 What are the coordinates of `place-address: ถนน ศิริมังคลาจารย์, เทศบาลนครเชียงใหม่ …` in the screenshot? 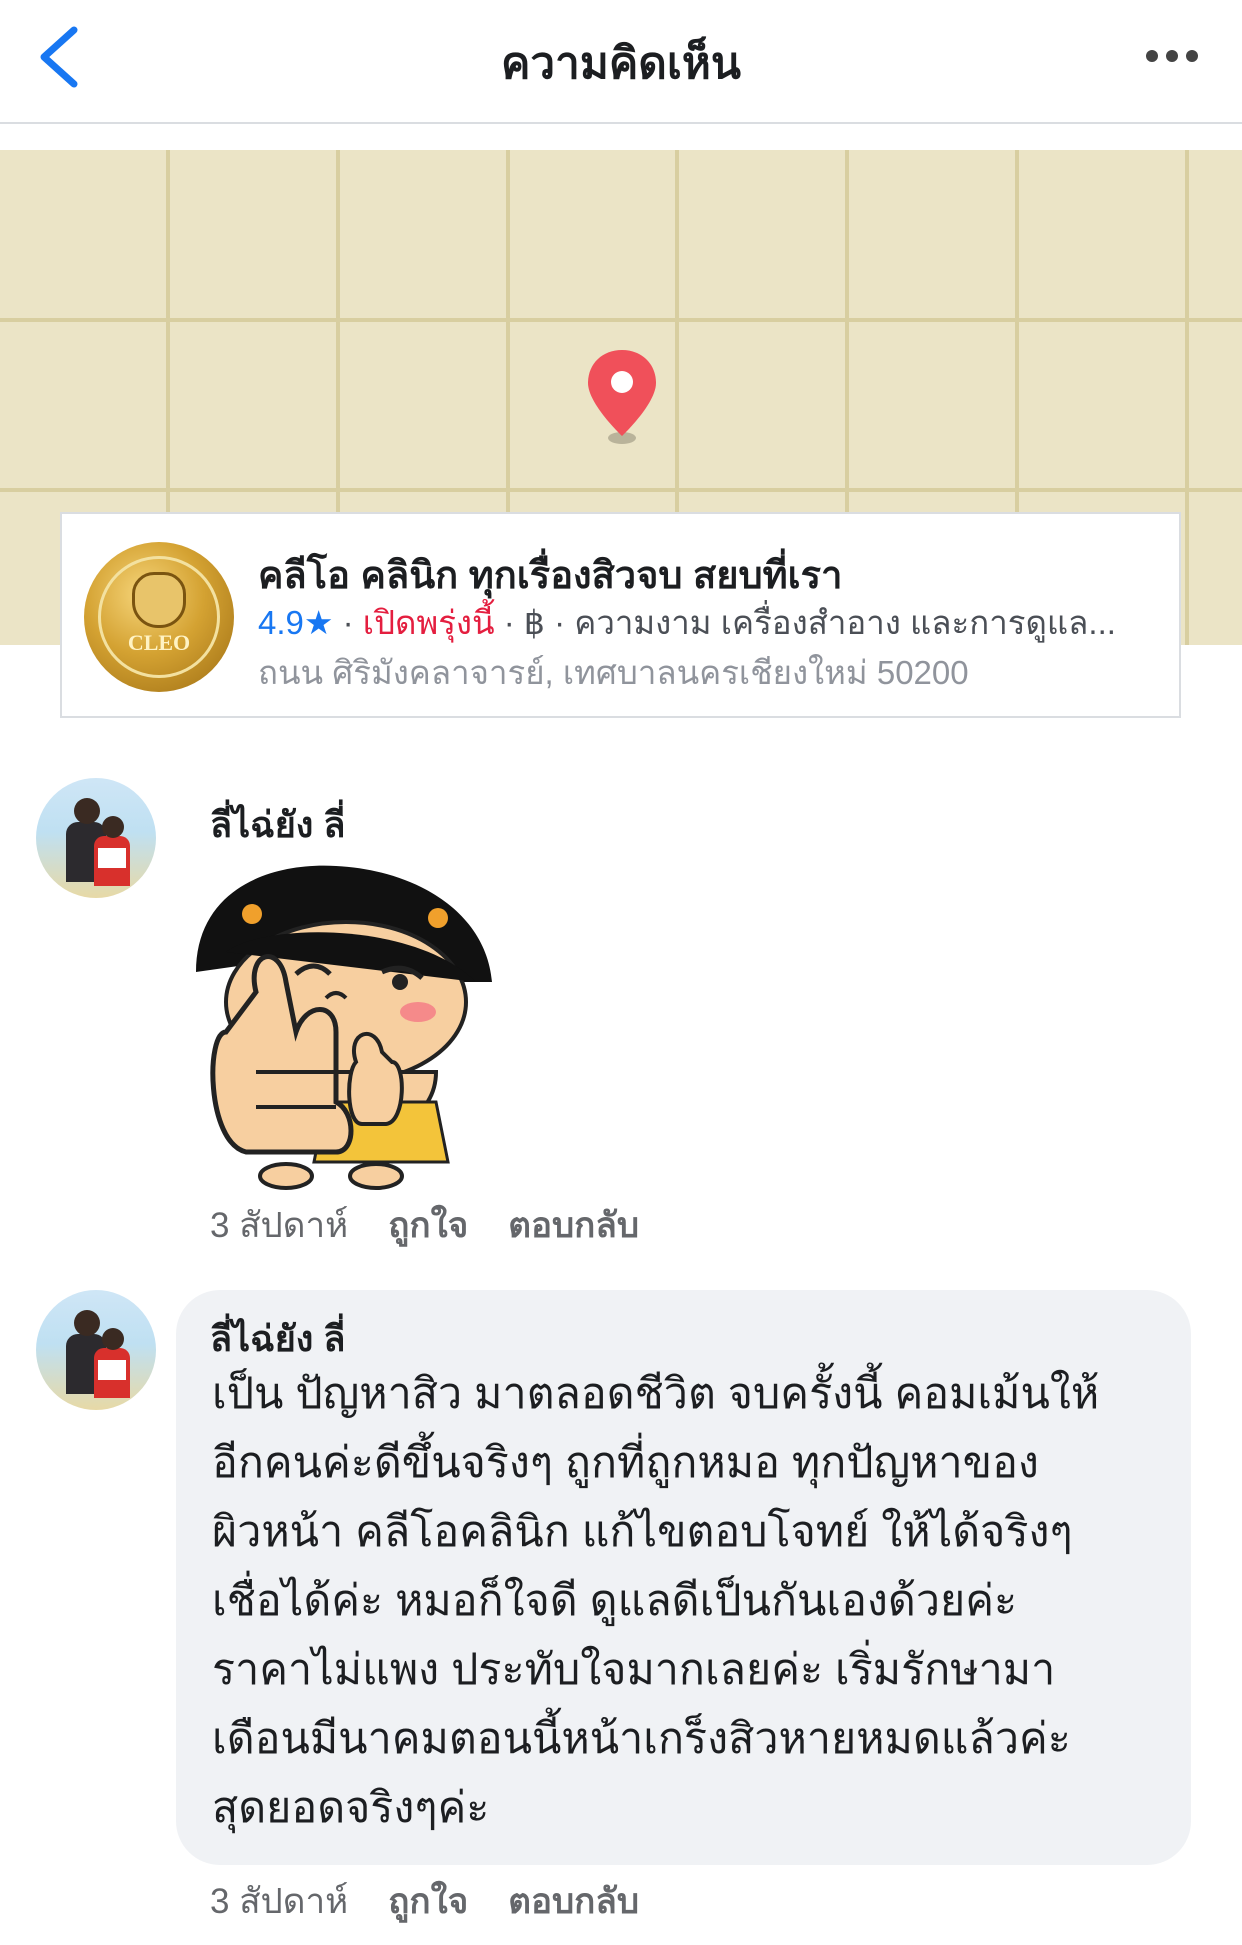 It's located at (613, 672).